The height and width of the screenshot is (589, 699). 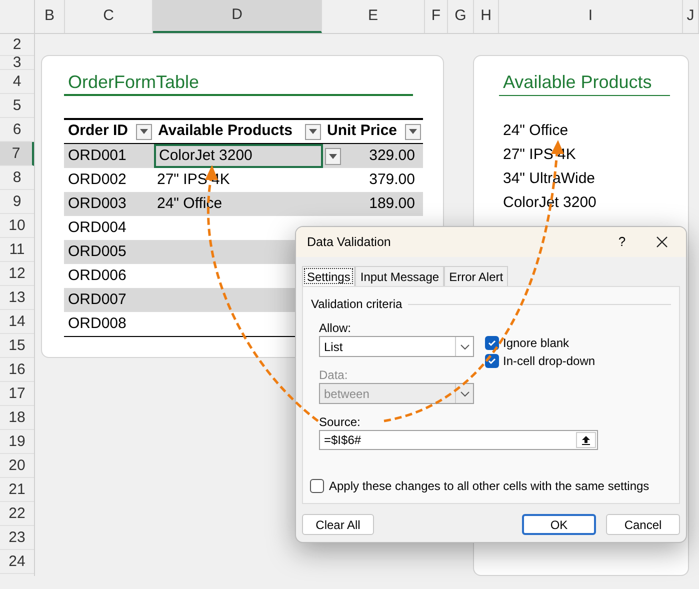 What do you see at coordinates (17, 202) in the screenshot?
I see `row-header: 9` at bounding box center [17, 202].